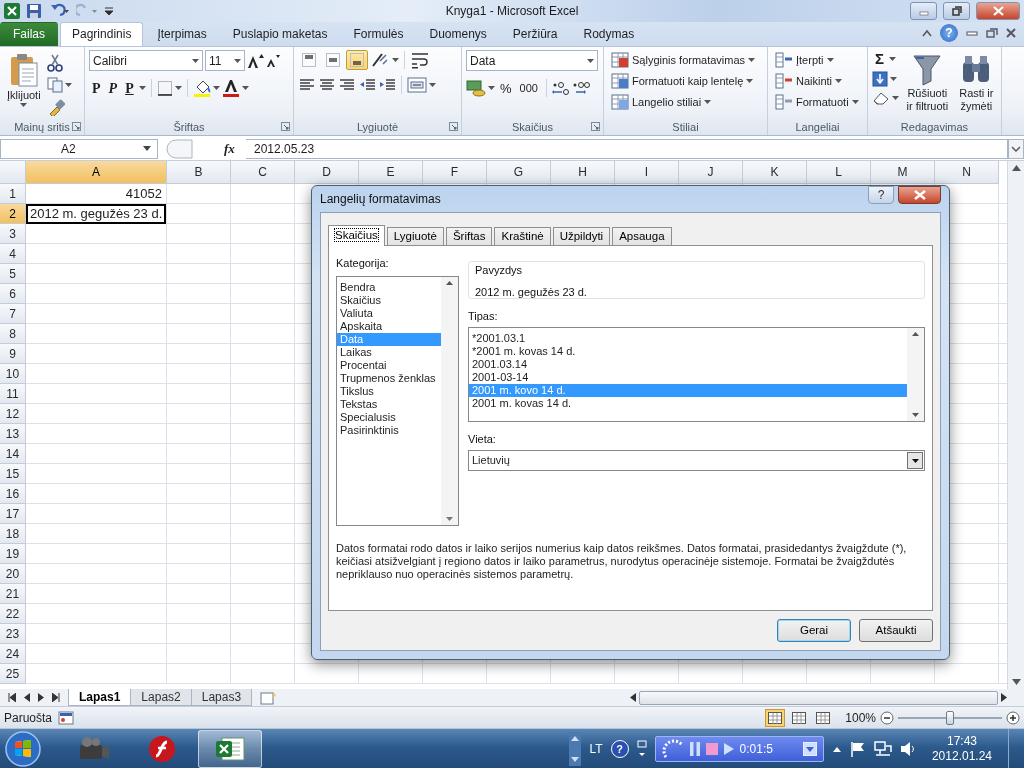 This screenshot has width=1024, height=768. I want to click on row-header: 1, so click(13, 194).